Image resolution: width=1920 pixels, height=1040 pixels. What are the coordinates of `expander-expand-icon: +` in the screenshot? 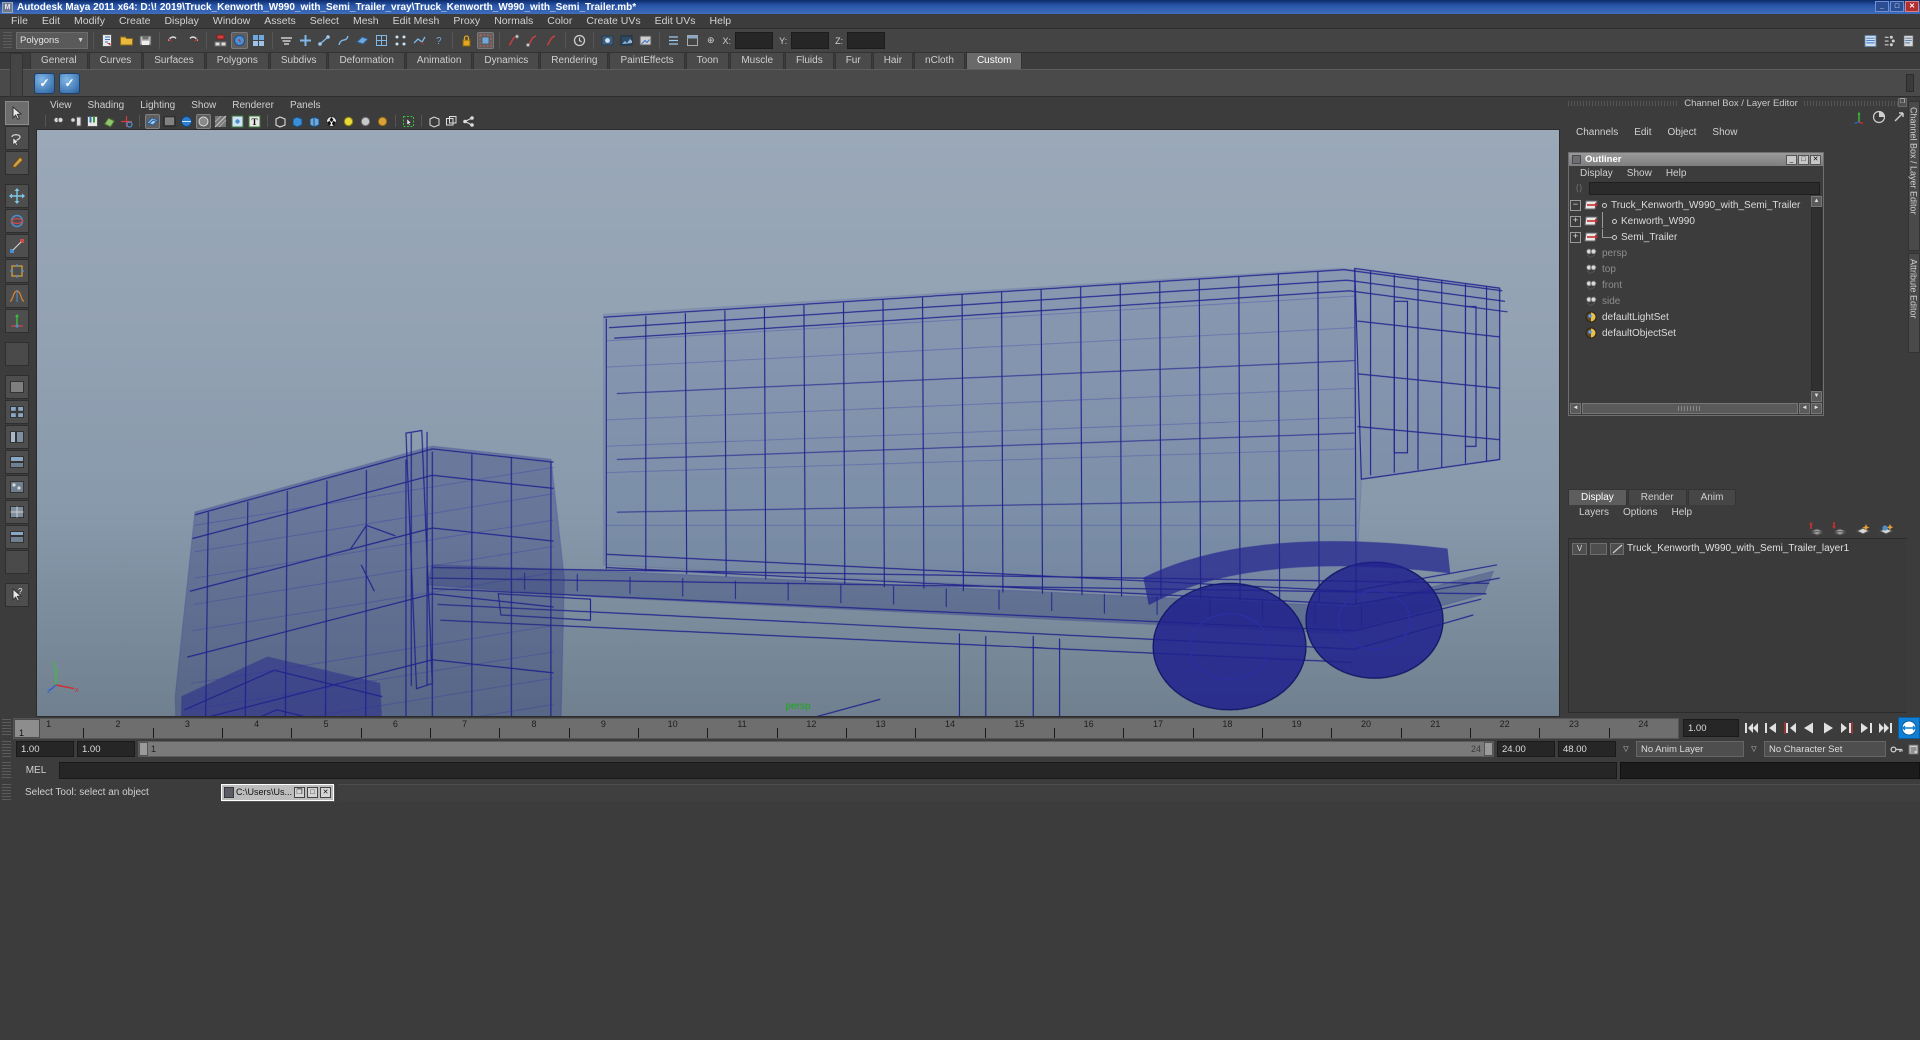 It's located at (1575, 221).